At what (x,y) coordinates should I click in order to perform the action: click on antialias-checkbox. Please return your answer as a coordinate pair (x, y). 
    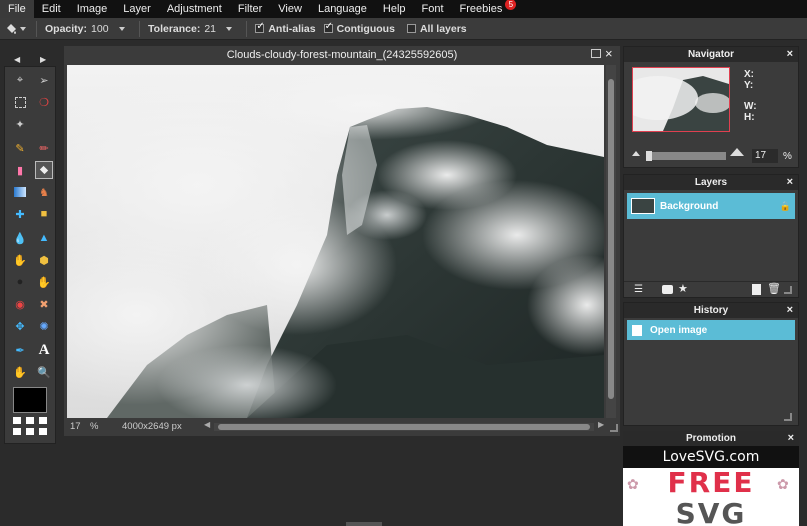
    Looking at the image, I should click on (260, 27).